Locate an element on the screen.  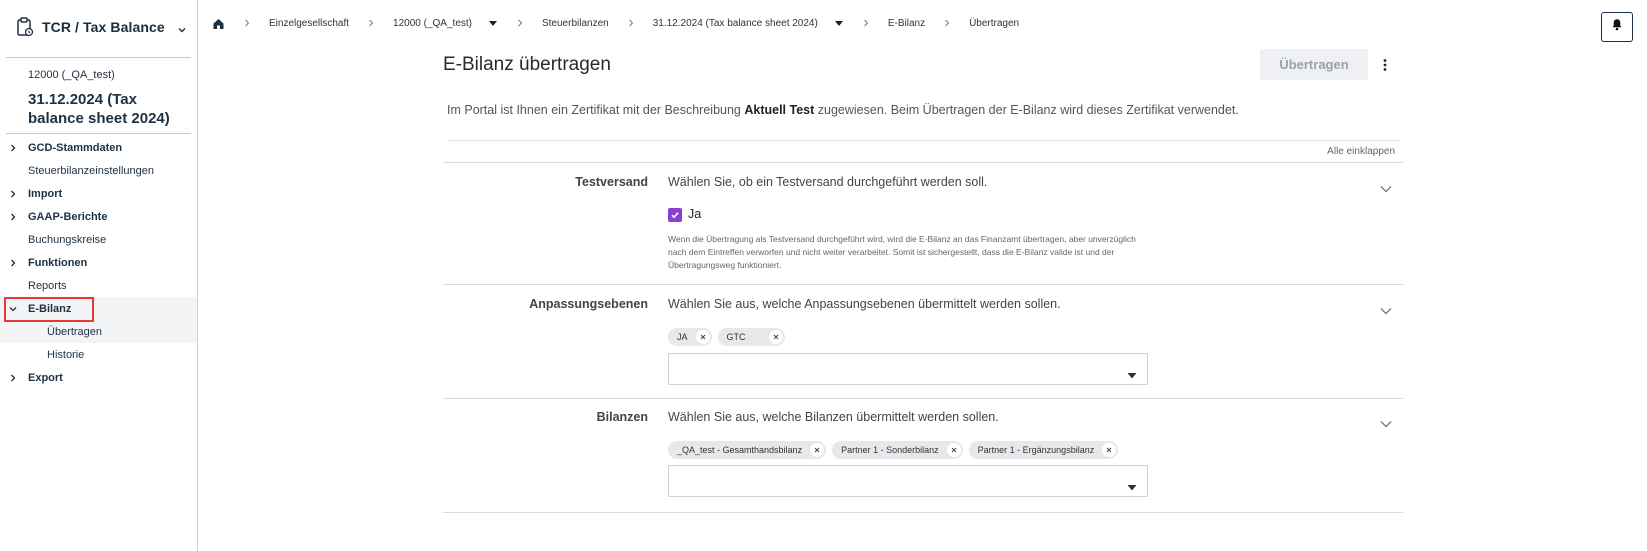
page-title: E-Bilanz übertragen is located at coordinates (527, 64).